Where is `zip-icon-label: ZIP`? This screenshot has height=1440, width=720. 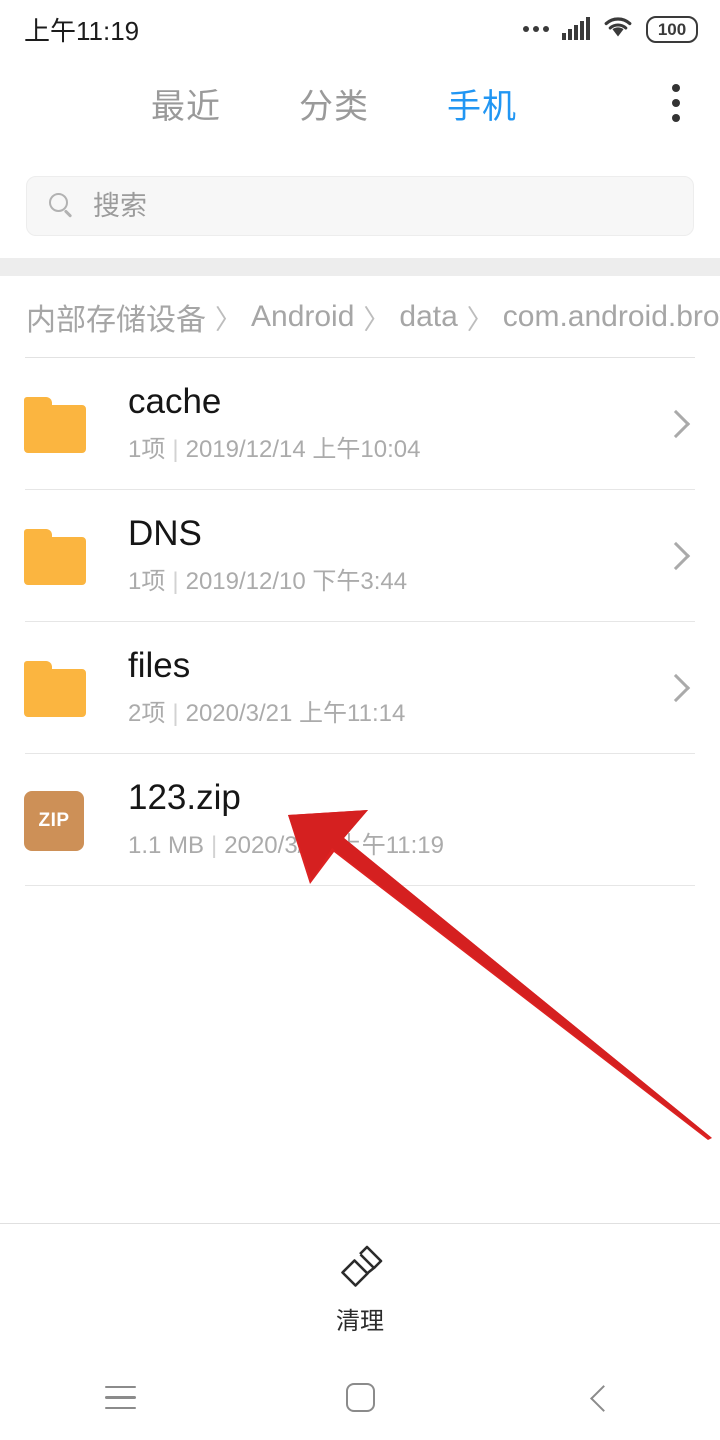 zip-icon-label: ZIP is located at coordinates (54, 820).